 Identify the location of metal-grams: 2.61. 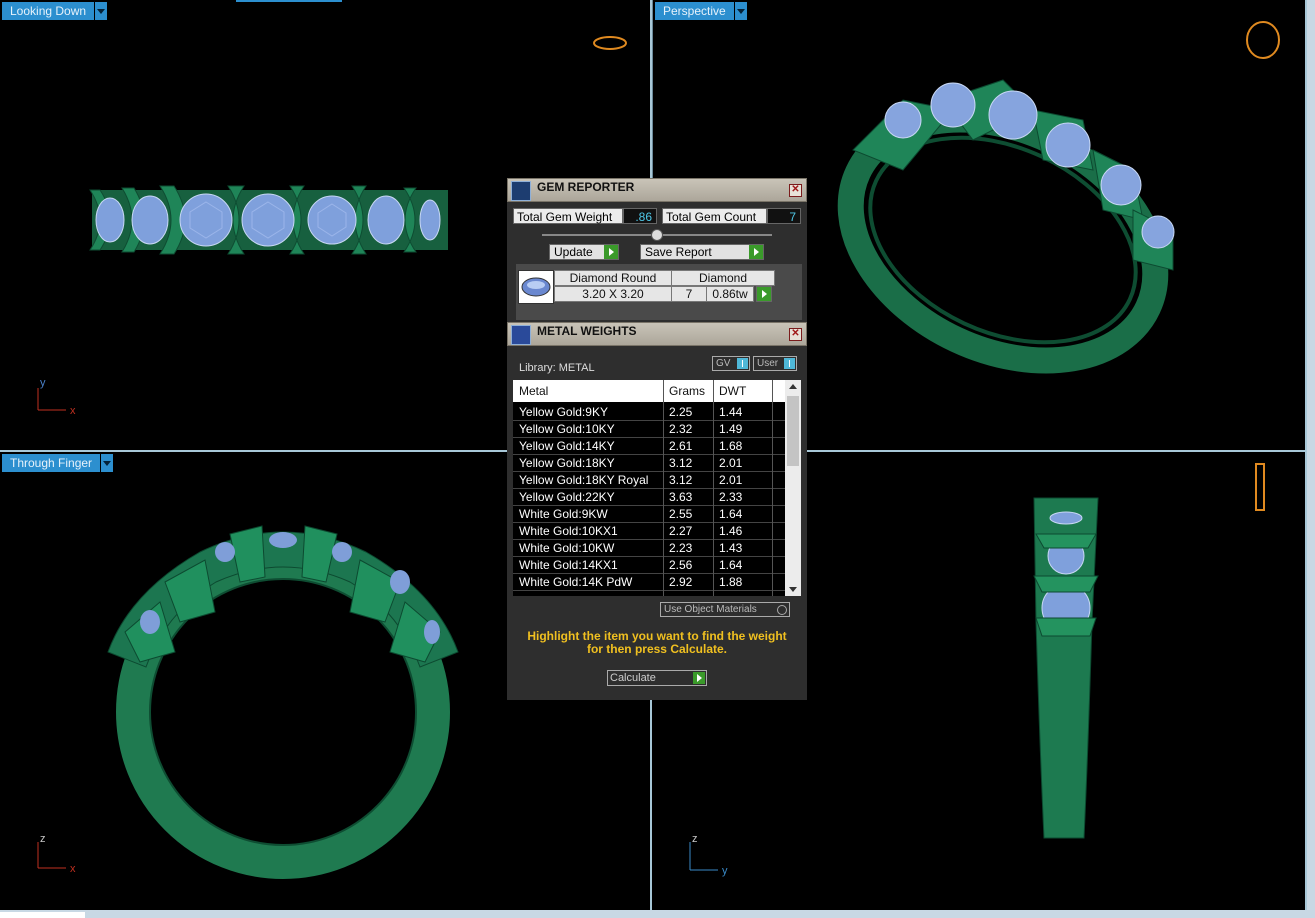
(681, 446).